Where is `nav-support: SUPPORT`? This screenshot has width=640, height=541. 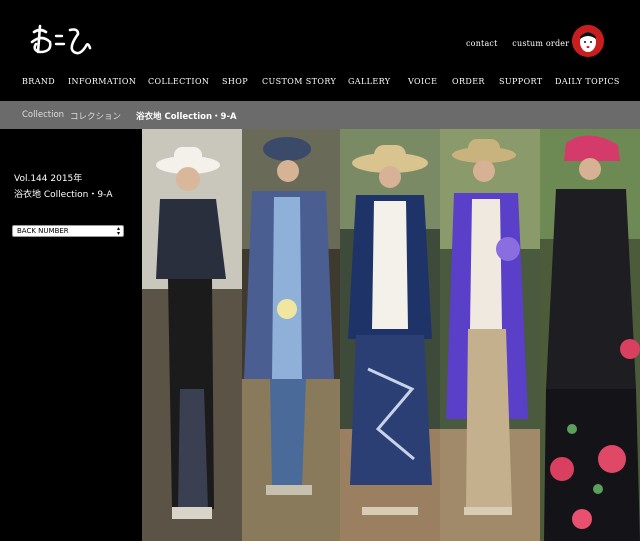
nav-support: SUPPORT is located at coordinates (521, 81).